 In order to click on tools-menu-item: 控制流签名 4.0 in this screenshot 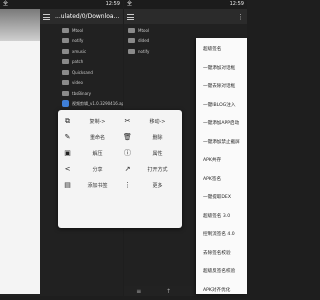, I will do `click(221, 235)`.